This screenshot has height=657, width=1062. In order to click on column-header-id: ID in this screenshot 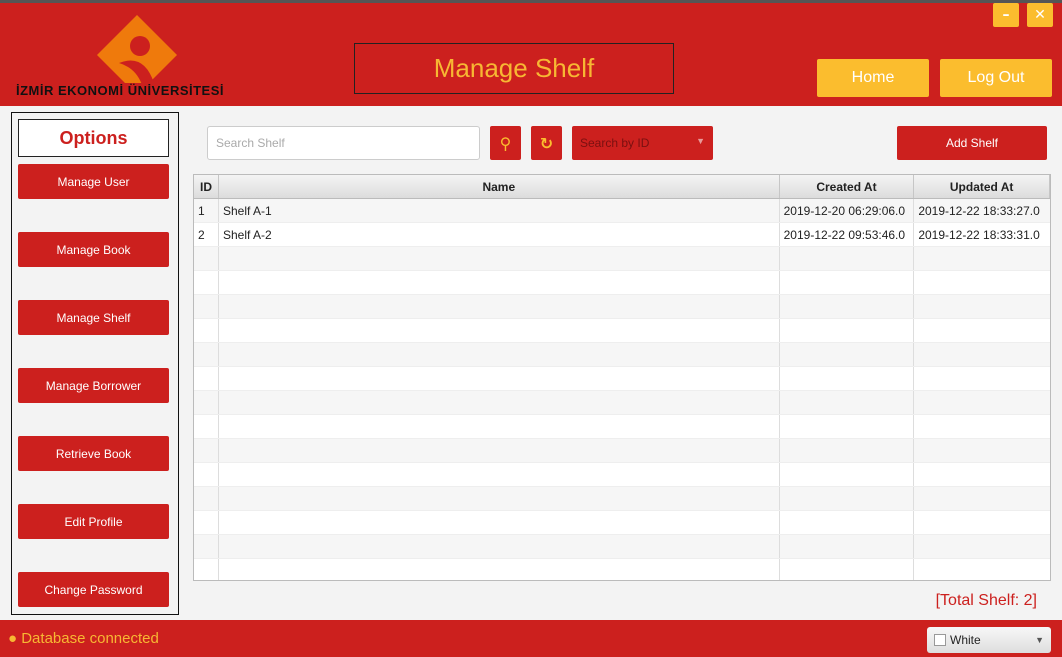, I will do `click(206, 186)`.